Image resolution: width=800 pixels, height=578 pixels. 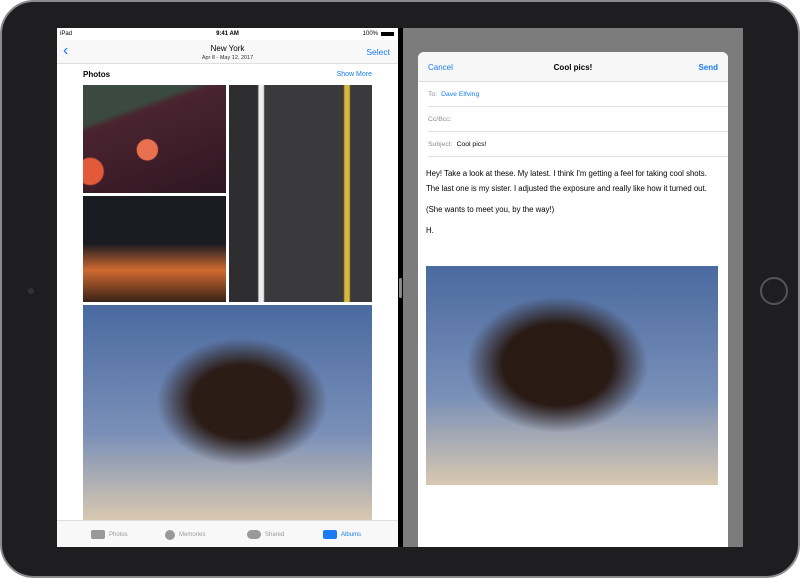 What do you see at coordinates (490, 209) in the screenshot?
I see `body-paragraph: (She wants to meet you, by the way!)` at bounding box center [490, 209].